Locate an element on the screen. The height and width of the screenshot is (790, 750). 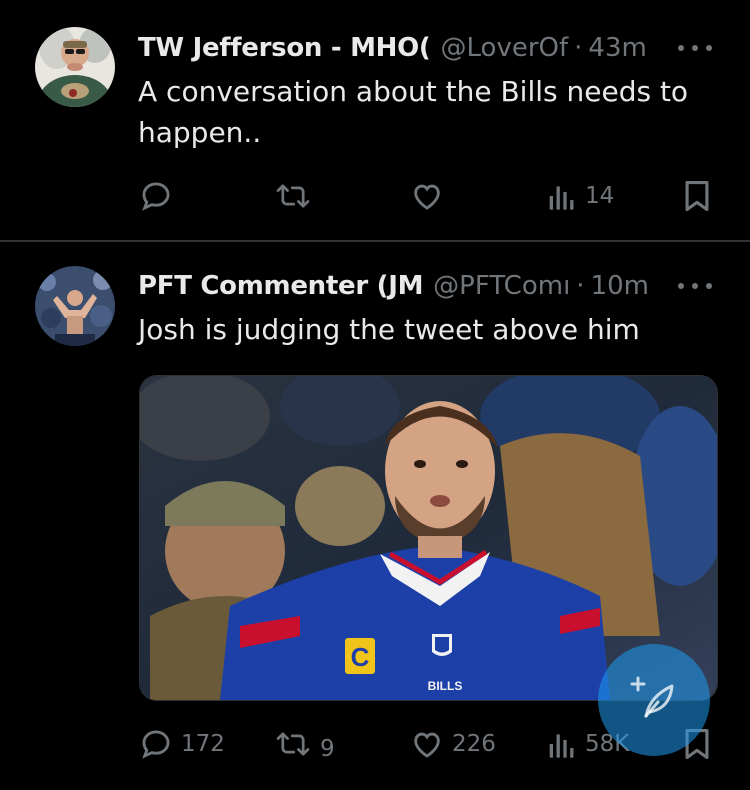
retweet-button is located at coordinates (297, 196).